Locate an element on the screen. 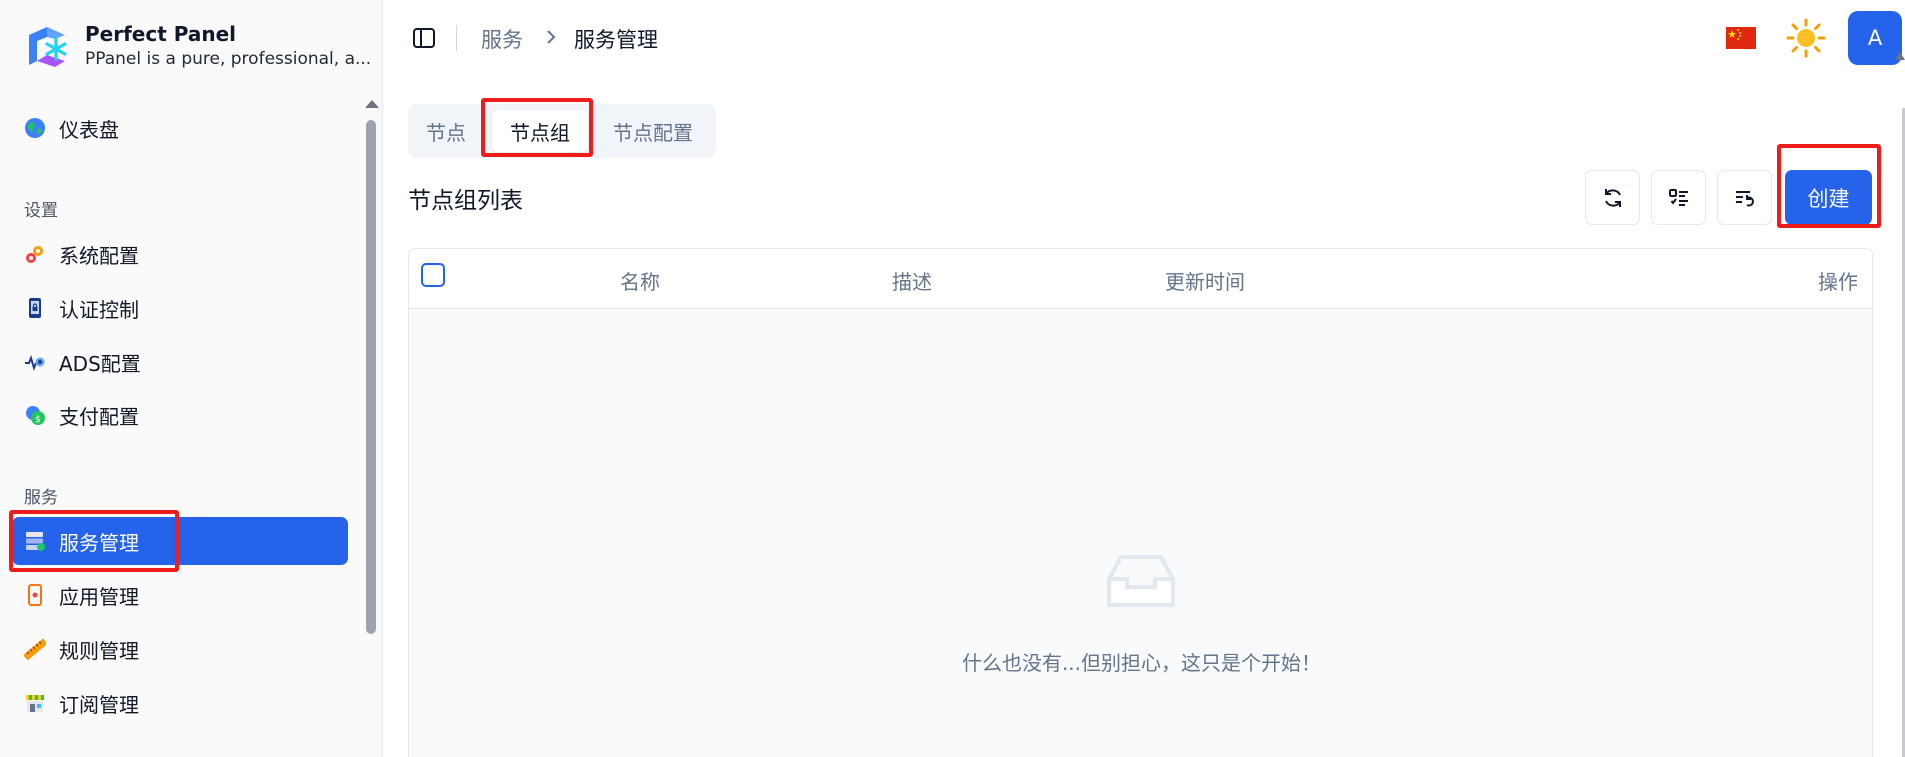  column-header-description: 描述 is located at coordinates (912, 280).